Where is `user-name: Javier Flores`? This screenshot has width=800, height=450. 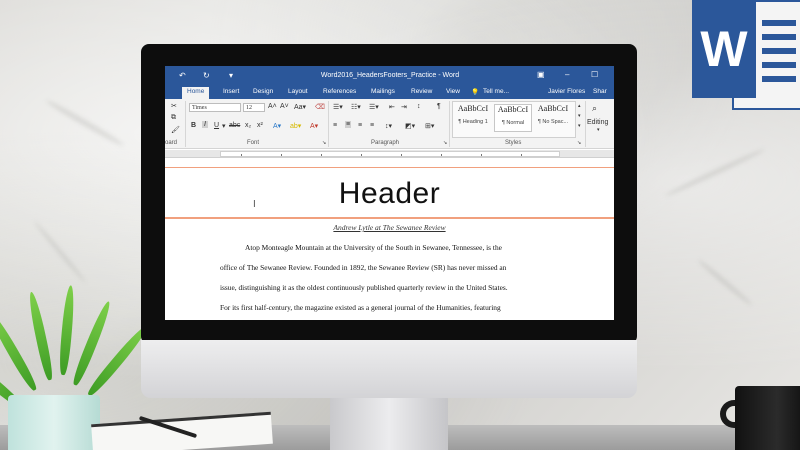
user-name: Javier Flores is located at coordinates (566, 91).